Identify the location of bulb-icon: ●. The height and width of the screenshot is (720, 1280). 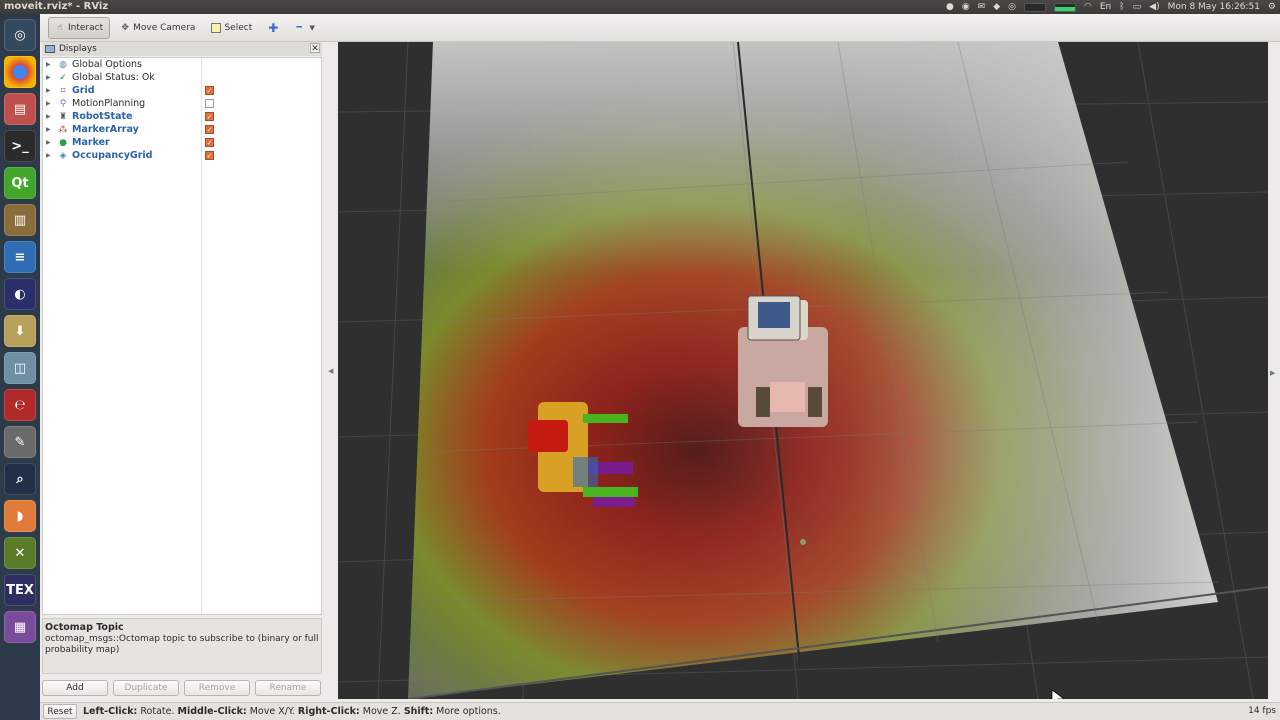
(950, 7).